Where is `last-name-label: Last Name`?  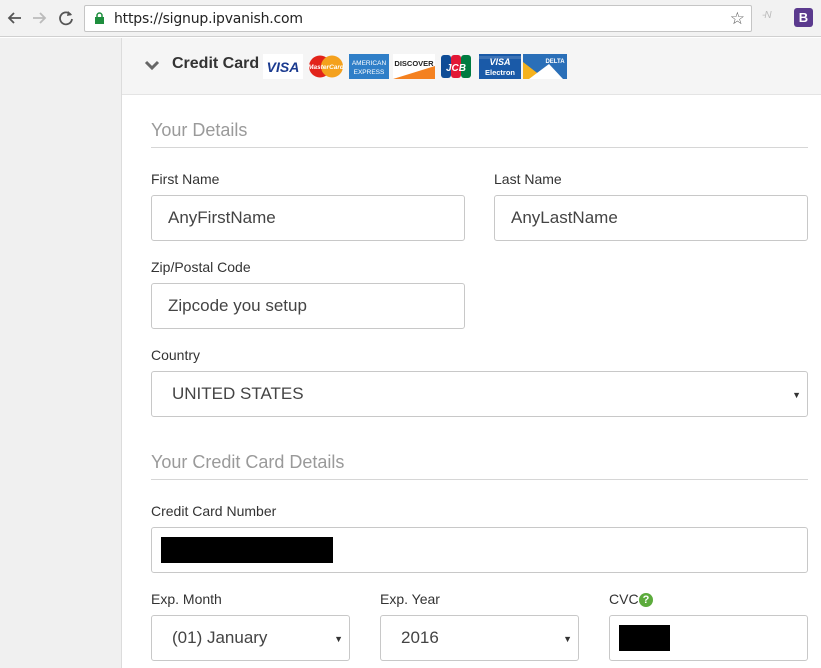 last-name-label: Last Name is located at coordinates (528, 179).